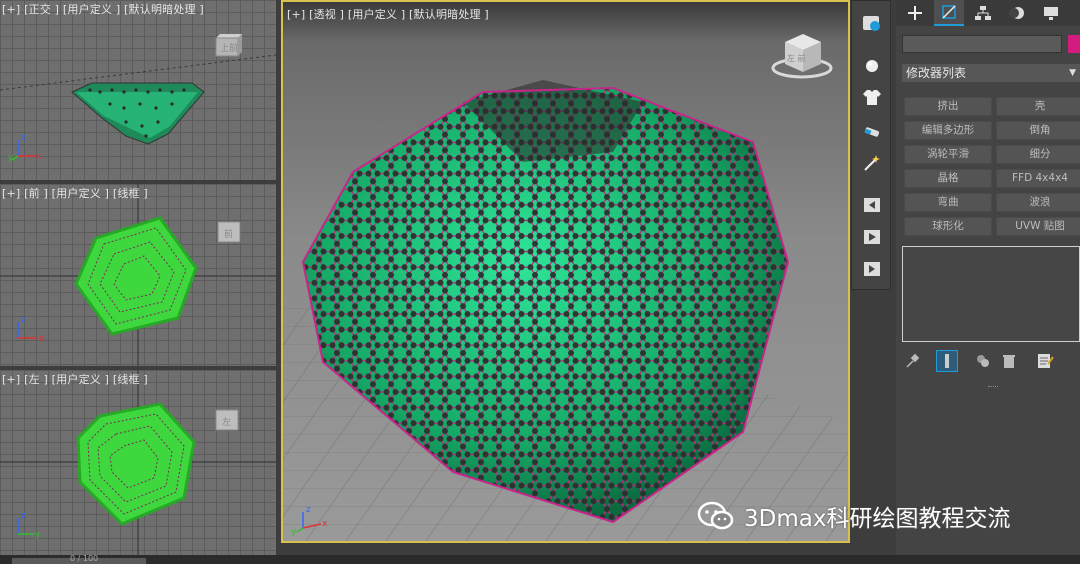 This screenshot has width=1080, height=564. What do you see at coordinates (948, 202) in the screenshot?
I see `modifier-button: 弯曲` at bounding box center [948, 202].